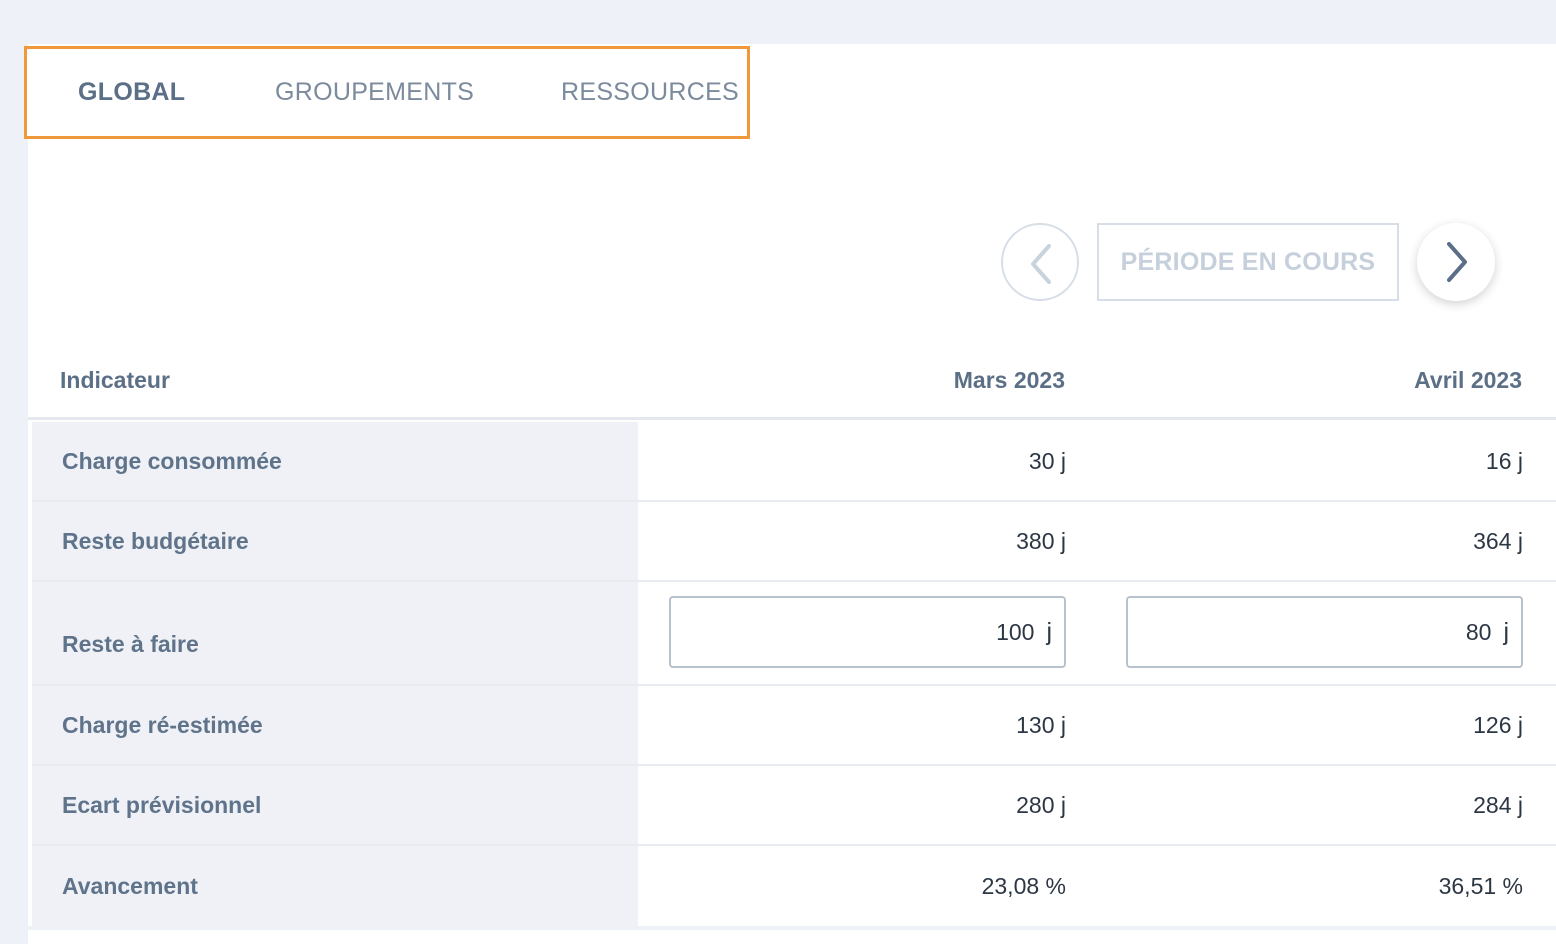 This screenshot has width=1556, height=944. I want to click on next-period-button, so click(1456, 262).